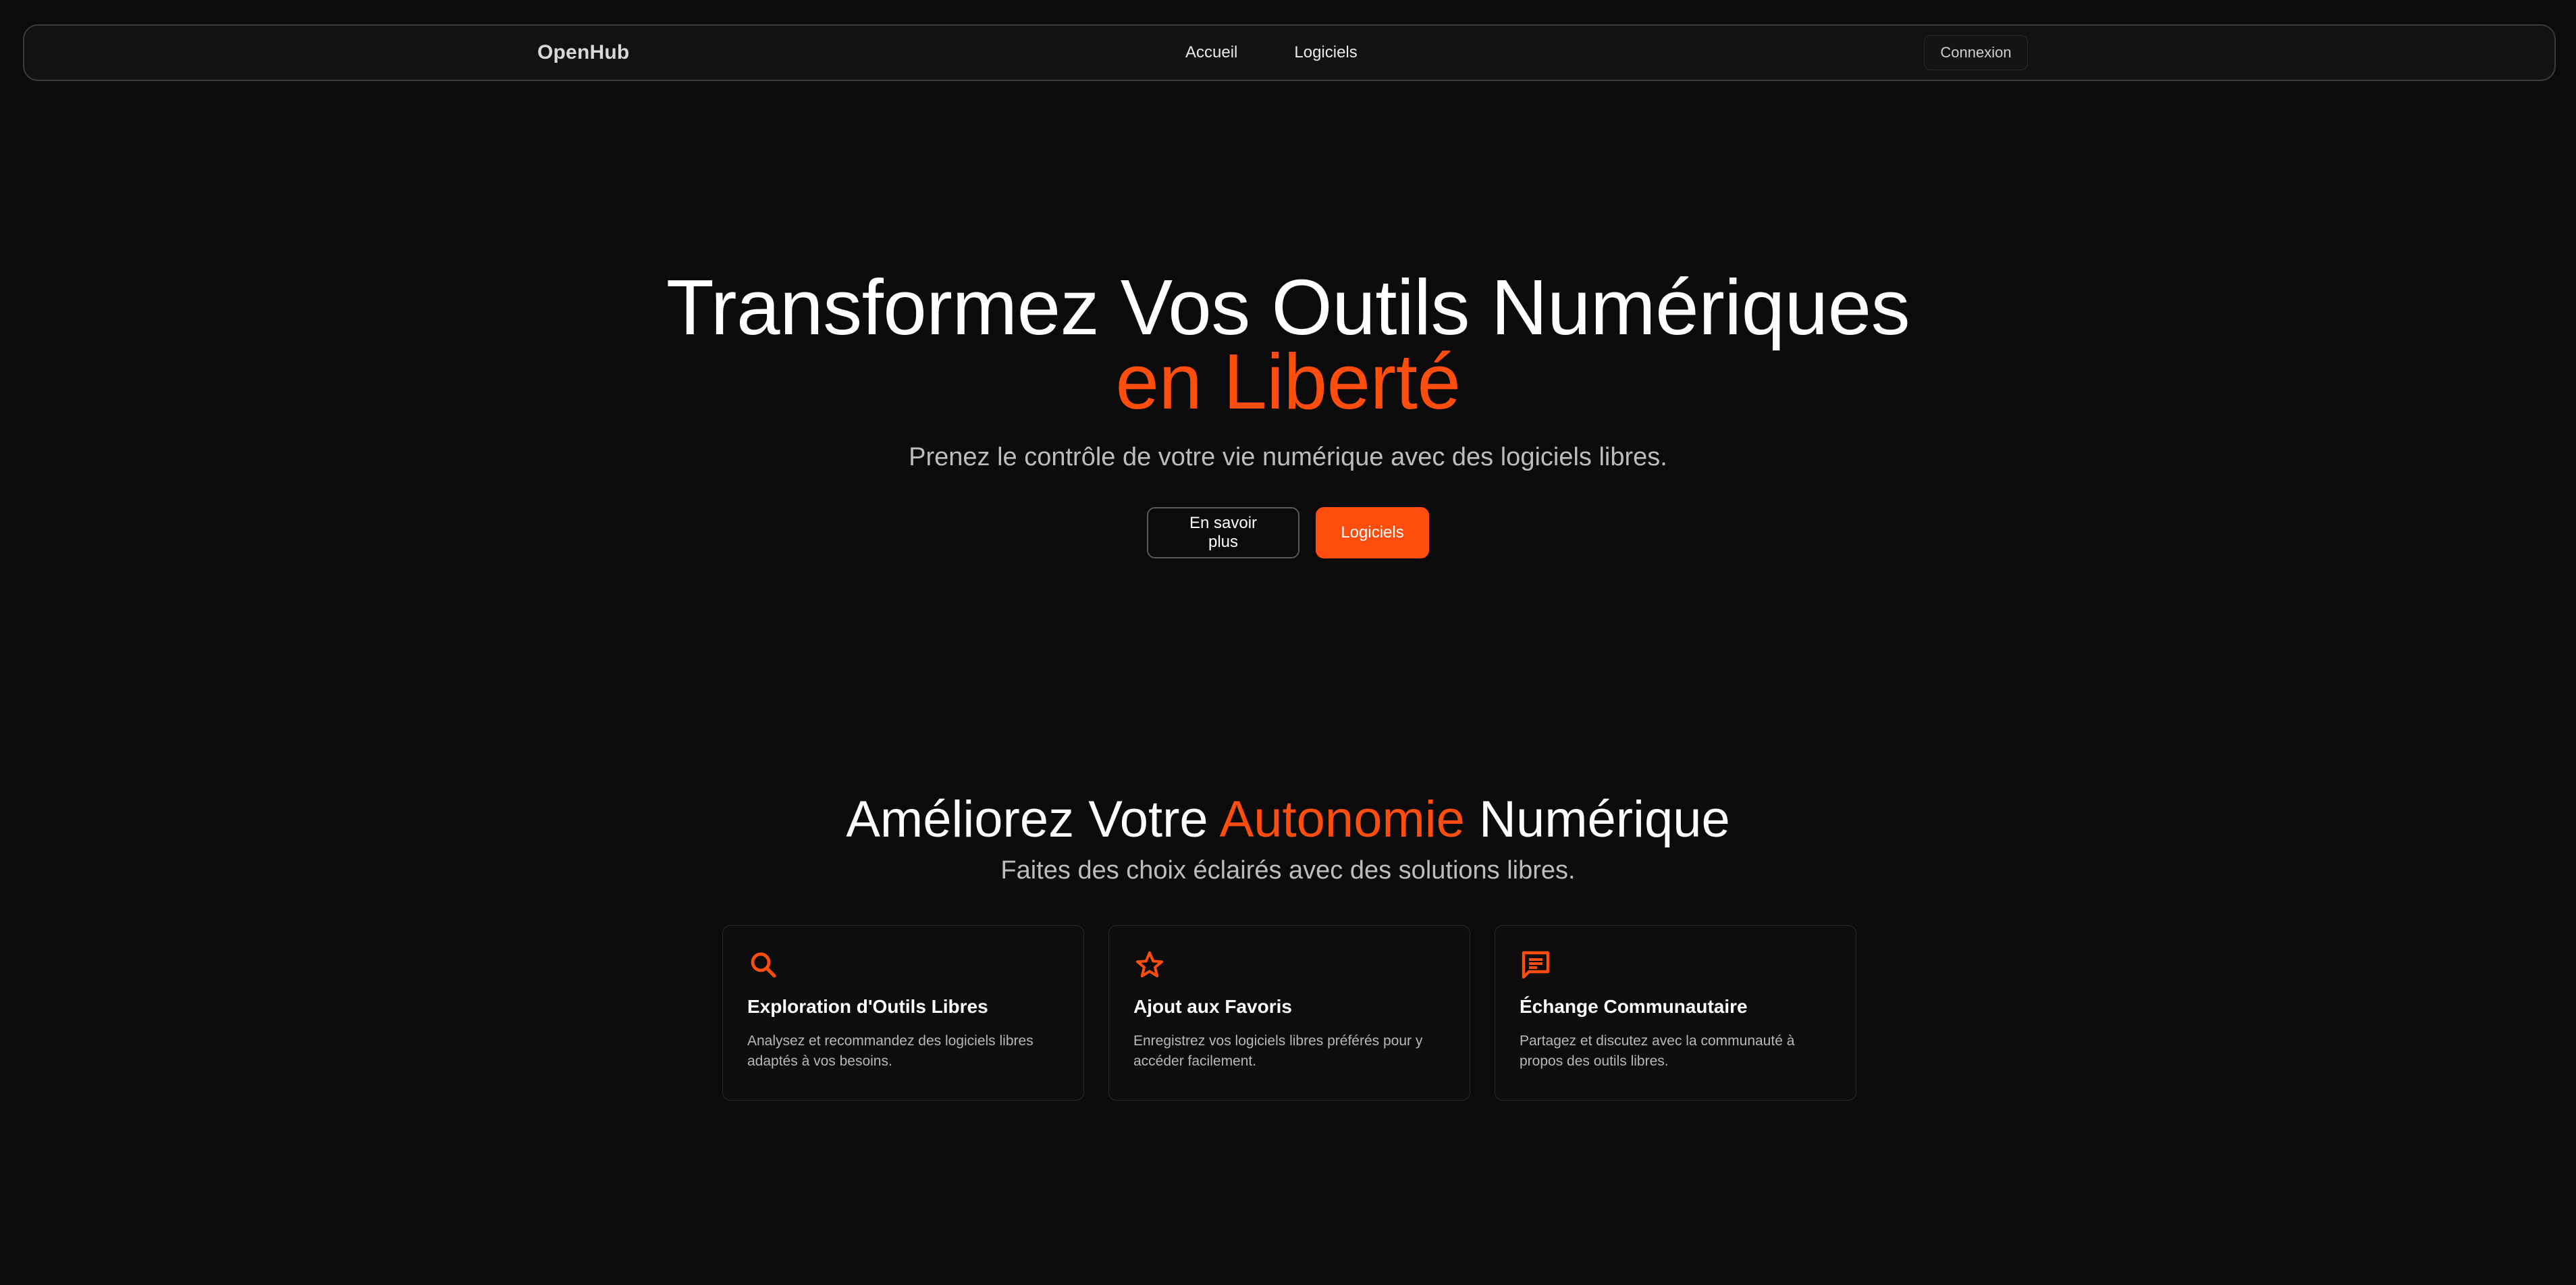  I want to click on nav-link-accueil: Accueil, so click(1211, 52).